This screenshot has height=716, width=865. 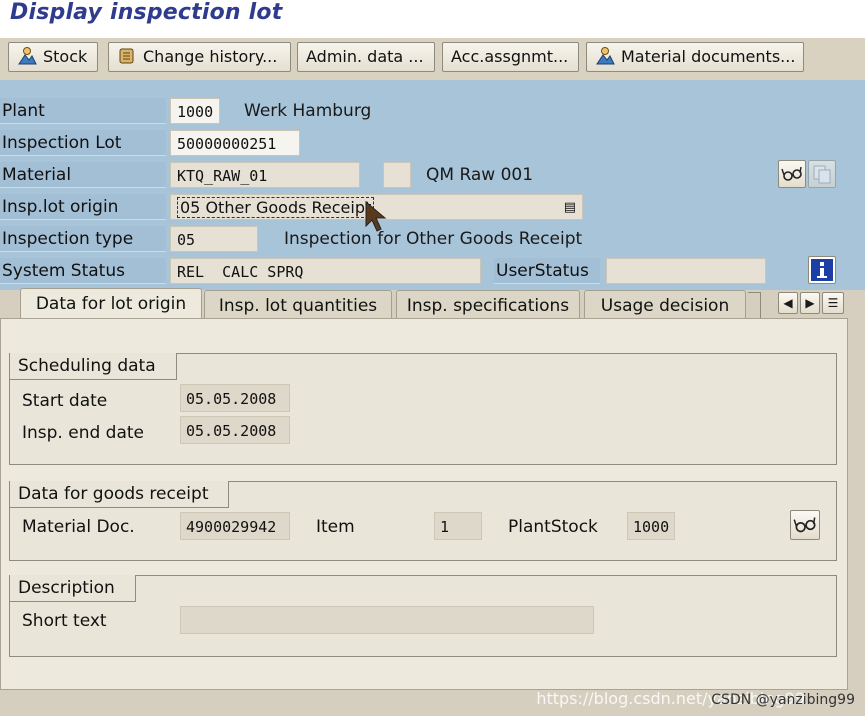 I want to click on tab-data-for-lot-origin: Data for lot origin, so click(x=111, y=304).